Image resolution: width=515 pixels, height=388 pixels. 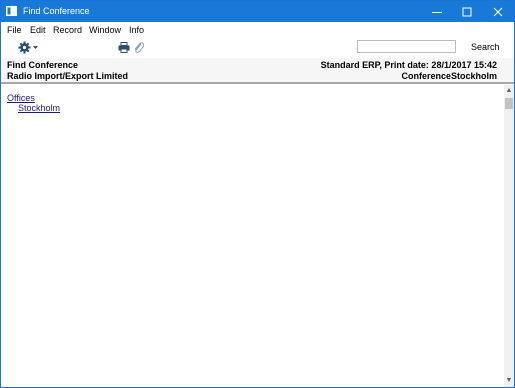 I want to click on minimize-icon, so click(x=437, y=12).